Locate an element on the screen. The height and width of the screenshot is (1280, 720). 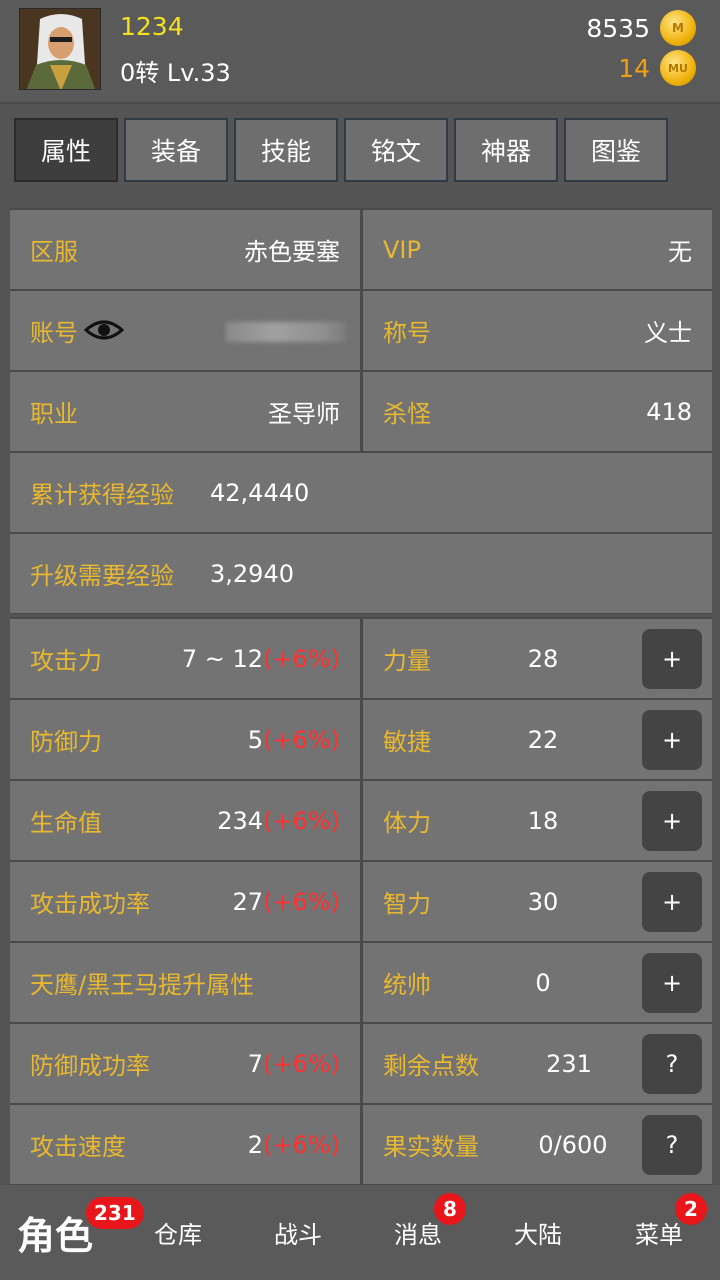
attr-value: 231 is located at coordinates (569, 1063).